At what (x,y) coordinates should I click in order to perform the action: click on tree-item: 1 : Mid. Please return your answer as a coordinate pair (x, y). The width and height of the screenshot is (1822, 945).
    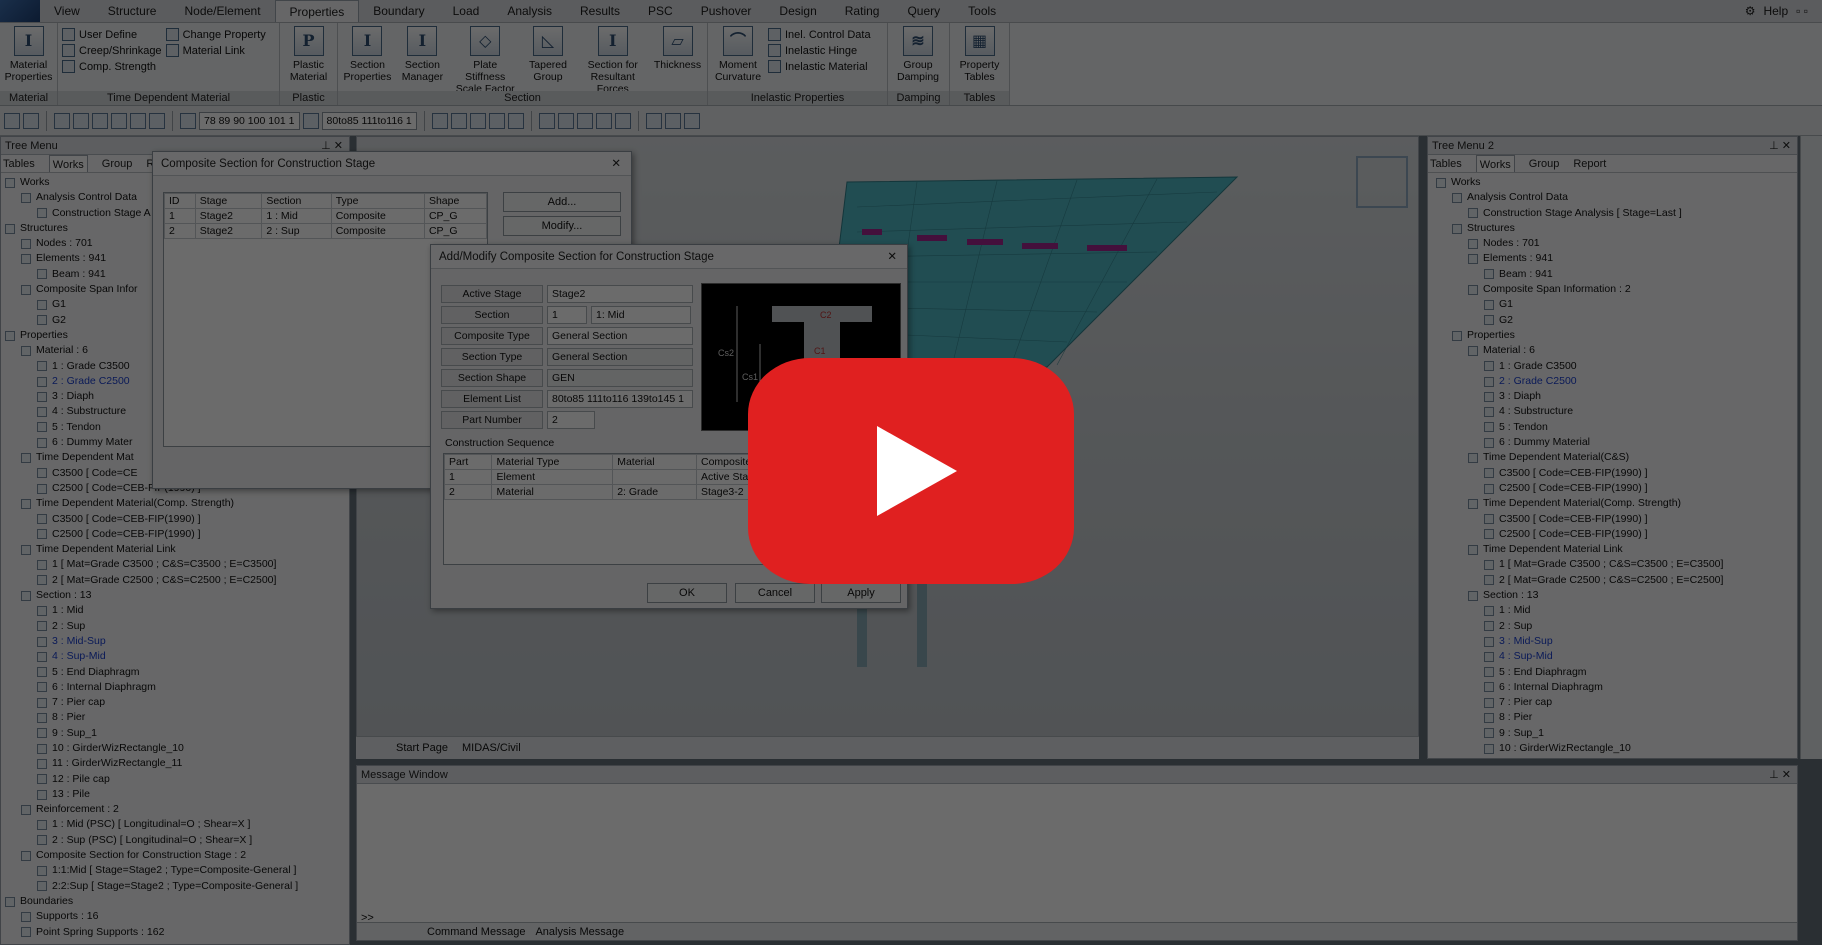
    Looking at the image, I should click on (175, 610).